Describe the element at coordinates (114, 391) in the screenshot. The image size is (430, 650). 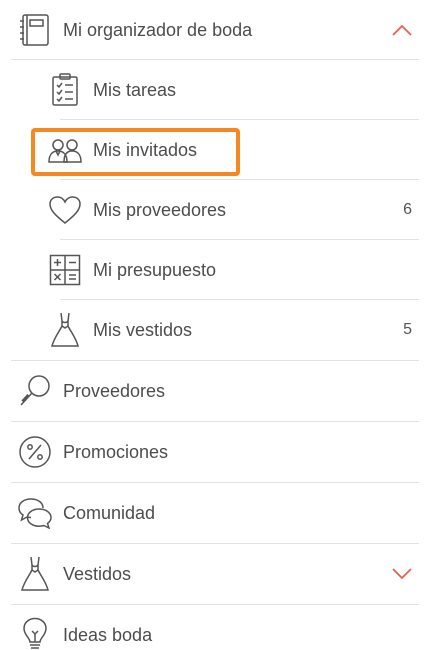
I see `menu-item-label: Proveedores` at that location.